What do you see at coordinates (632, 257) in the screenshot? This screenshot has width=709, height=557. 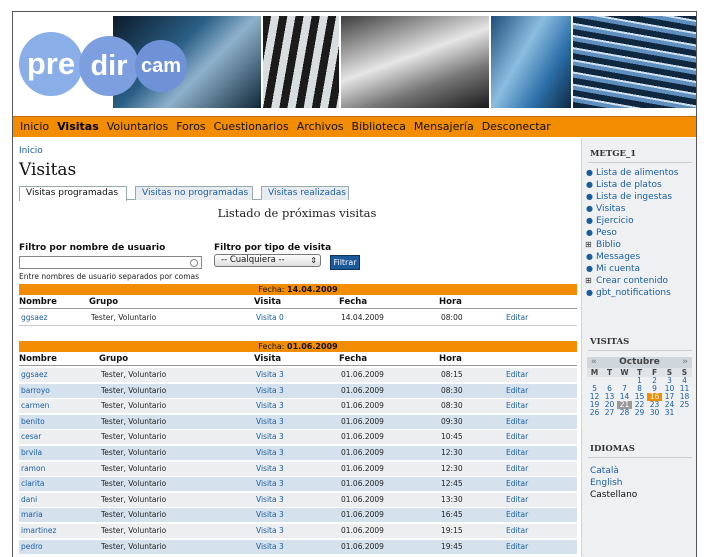 I see `sidebar-item-messages: ● Messages` at bounding box center [632, 257].